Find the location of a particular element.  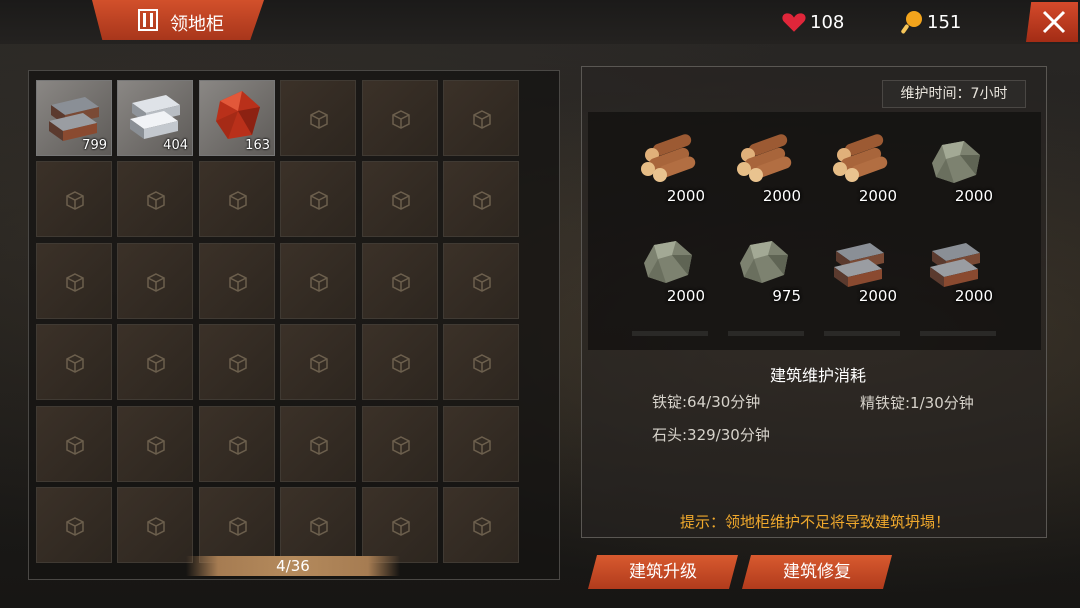

inventory-slot: 404 is located at coordinates (155, 118).